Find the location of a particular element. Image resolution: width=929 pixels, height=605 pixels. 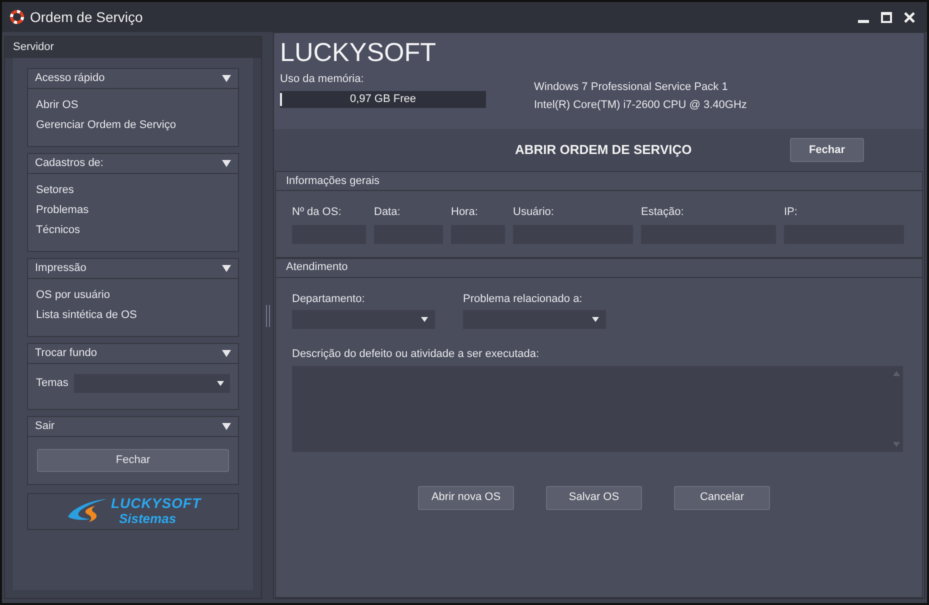

themes-dropdown is located at coordinates (152, 383).